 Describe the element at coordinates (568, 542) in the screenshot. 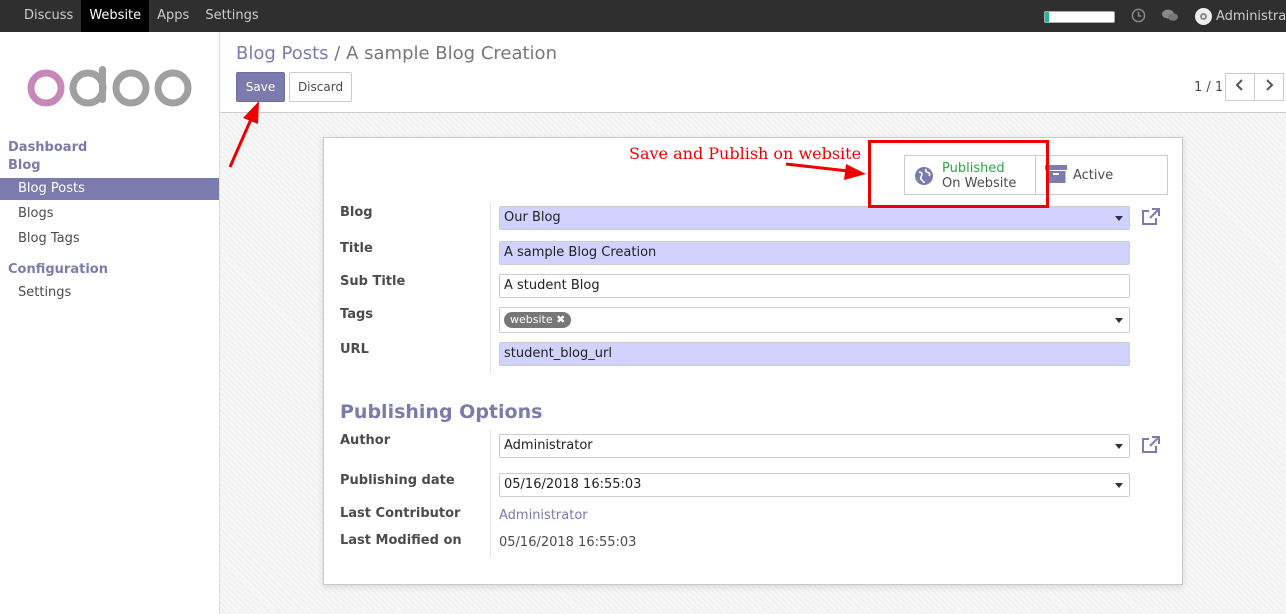

I see `last-modified-value: 05/16/2018 16:55:03` at that location.